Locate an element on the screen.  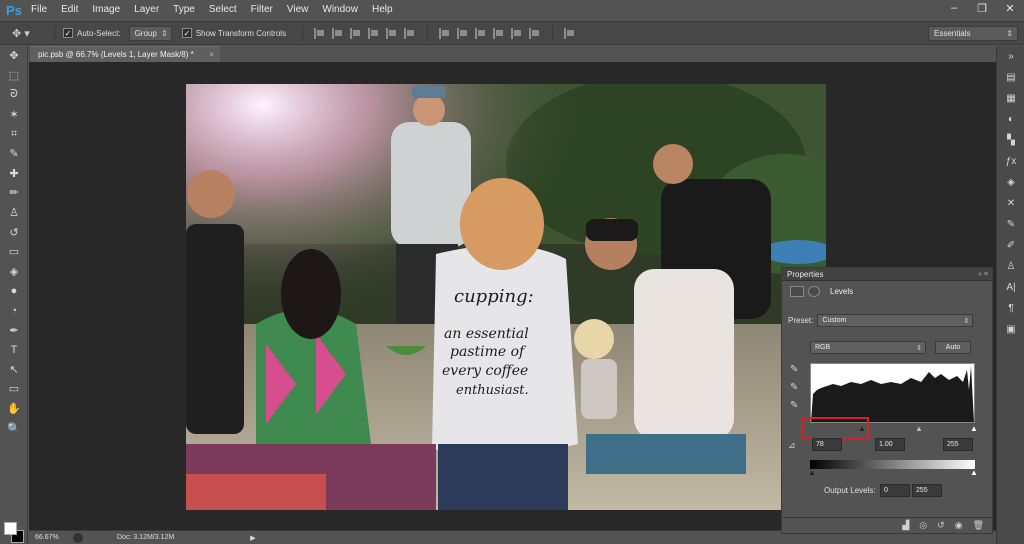
paragraph-panel-icon: ¶ is located at coordinates (1010, 308).